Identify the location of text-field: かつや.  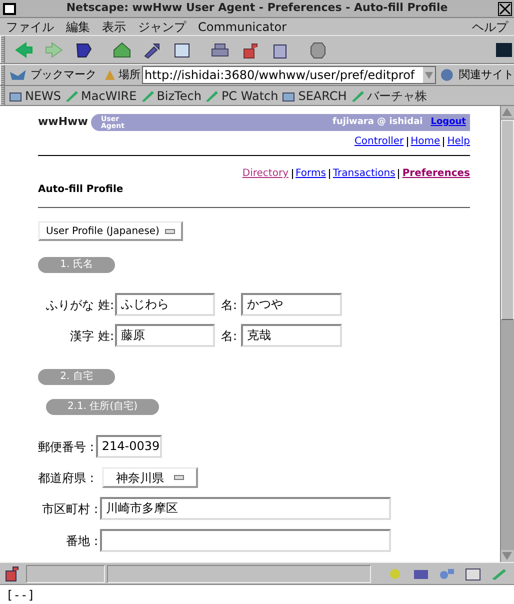
(291, 304).